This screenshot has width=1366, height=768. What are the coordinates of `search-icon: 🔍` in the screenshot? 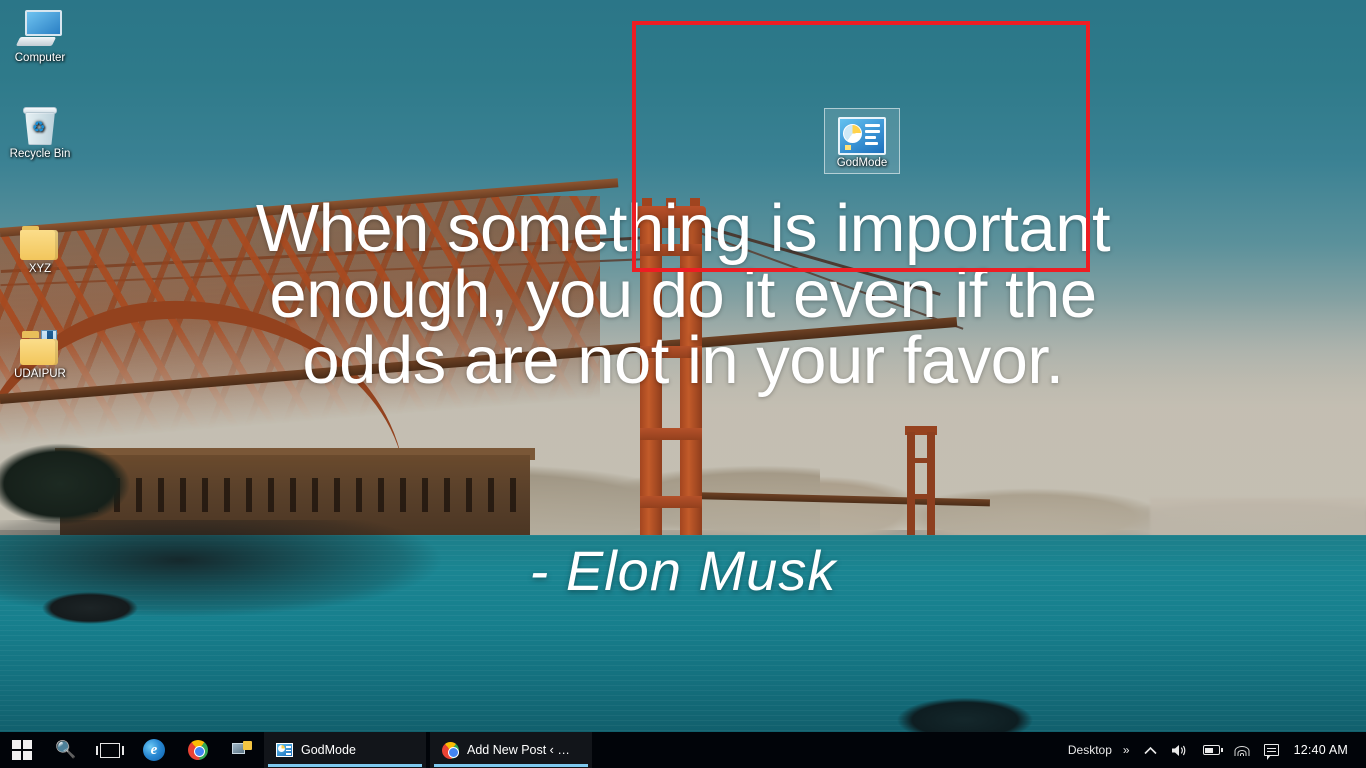 It's located at (66, 749).